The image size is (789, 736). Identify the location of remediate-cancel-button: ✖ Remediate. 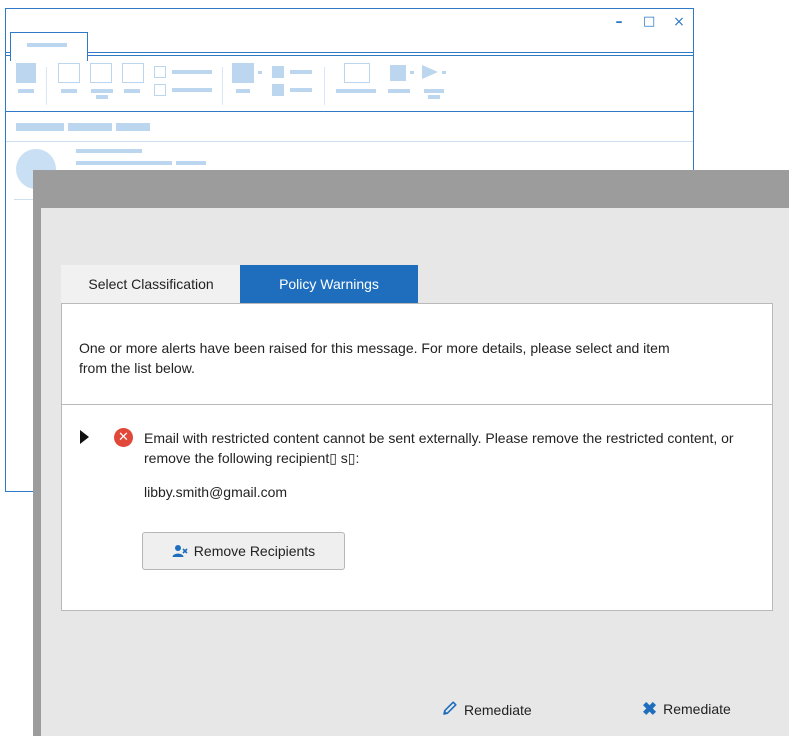
(686, 709).